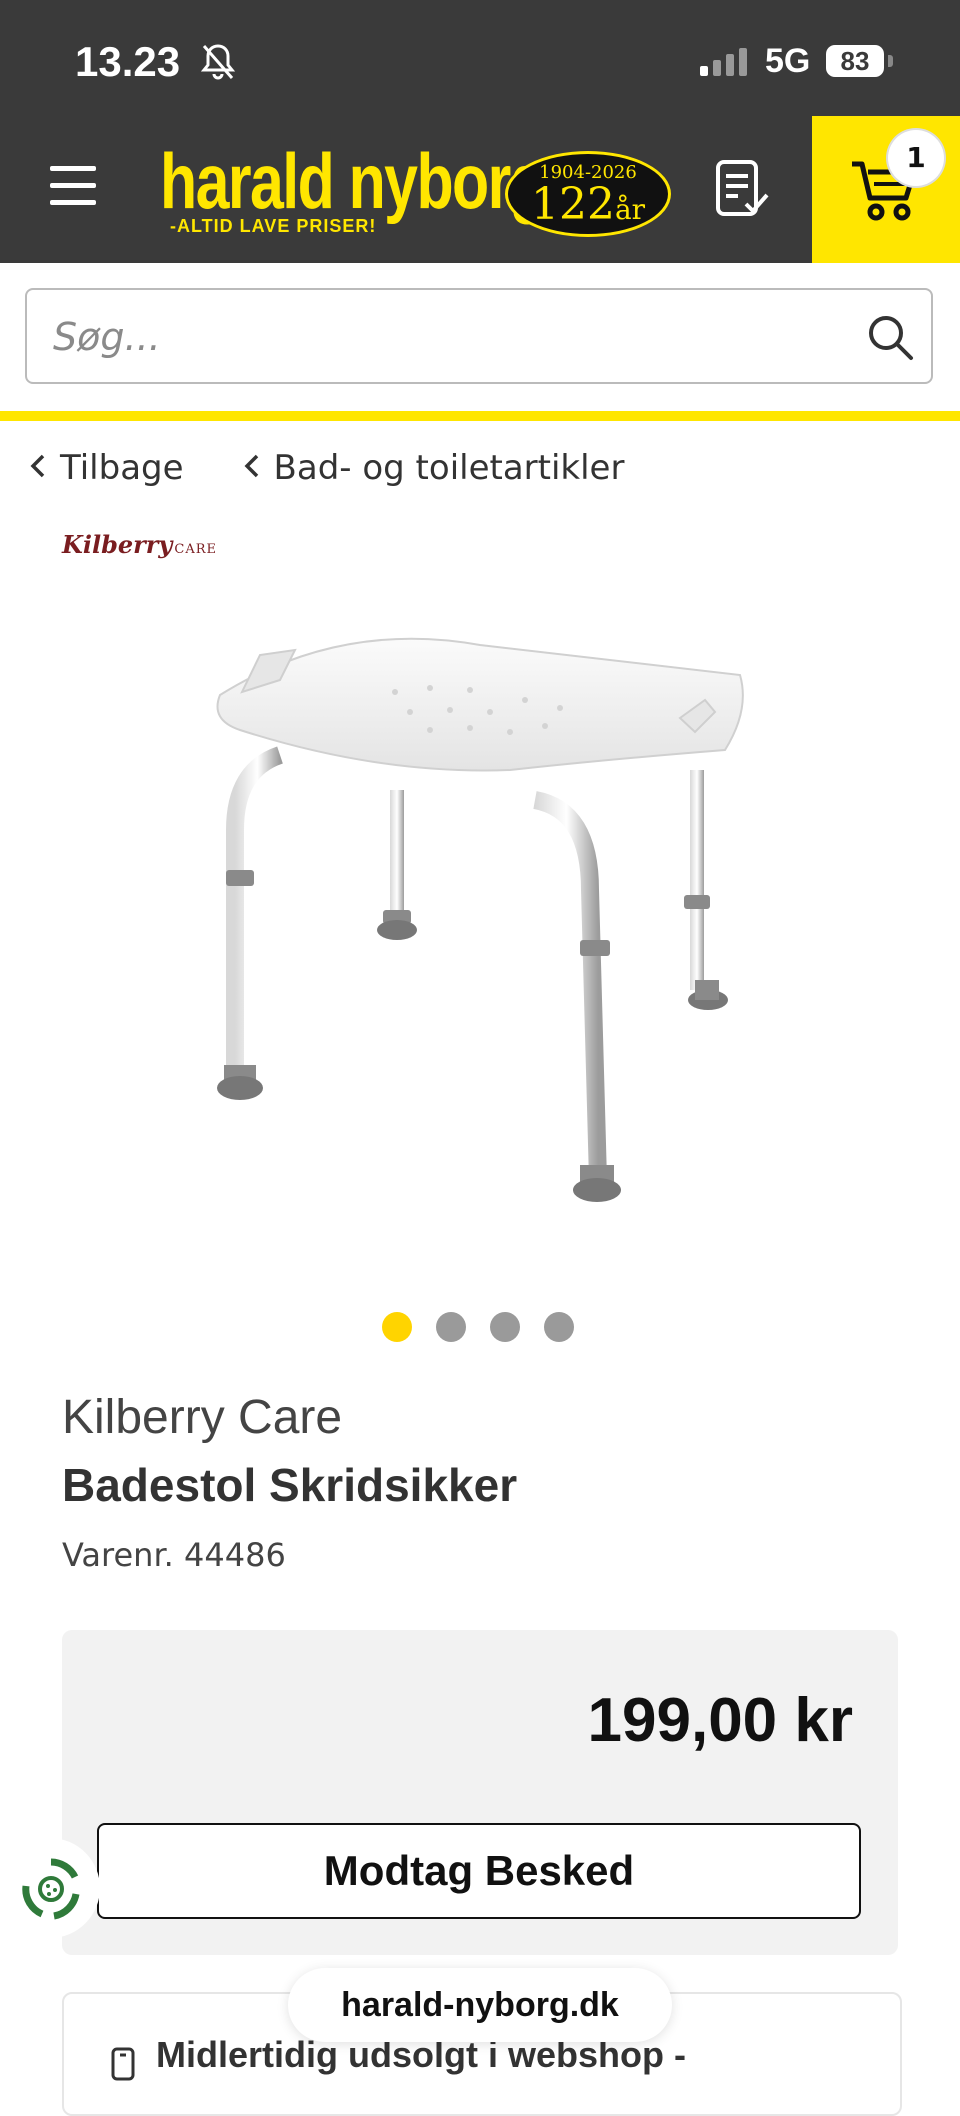  Describe the element at coordinates (855, 61) in the screenshot. I see `battery-indicator: 83` at that location.